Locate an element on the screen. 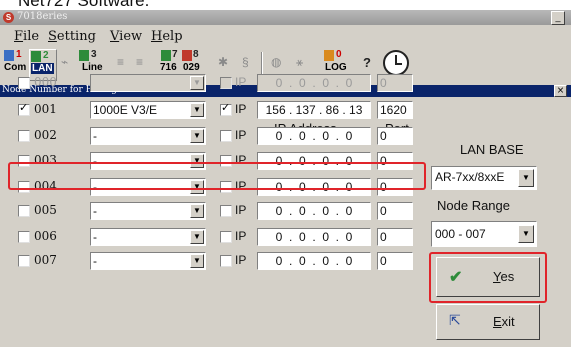 This screenshot has width=571, height=347. help-icon: ? is located at coordinates (367, 62).